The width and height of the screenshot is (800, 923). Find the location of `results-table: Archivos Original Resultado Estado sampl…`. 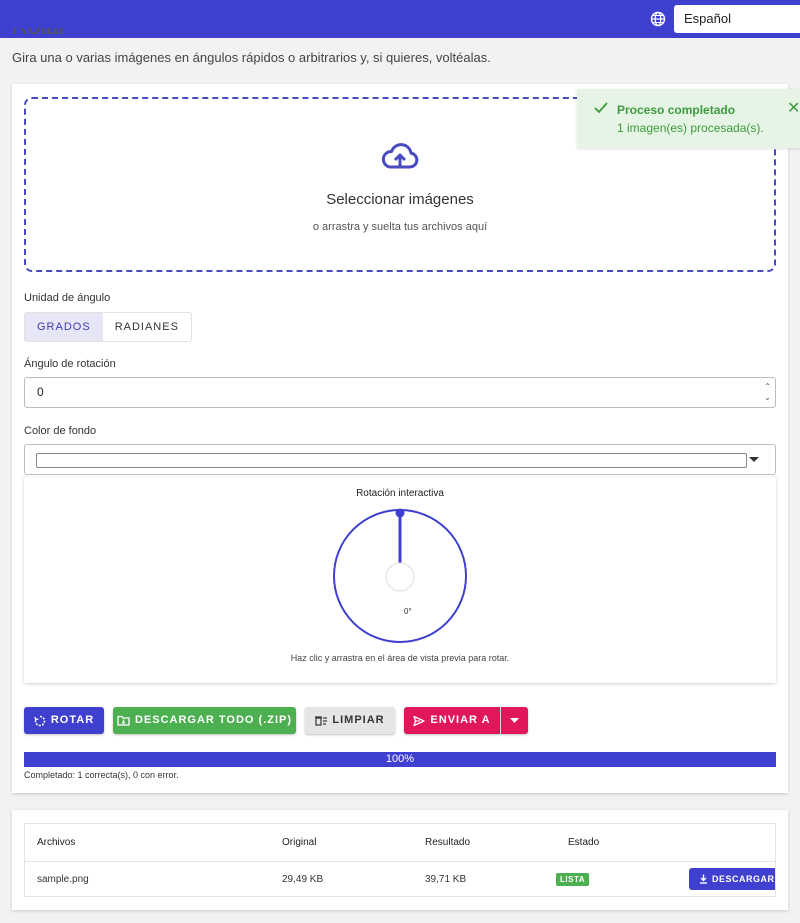

results-table: Archivos Original Resultado Estado sampl… is located at coordinates (400, 860).